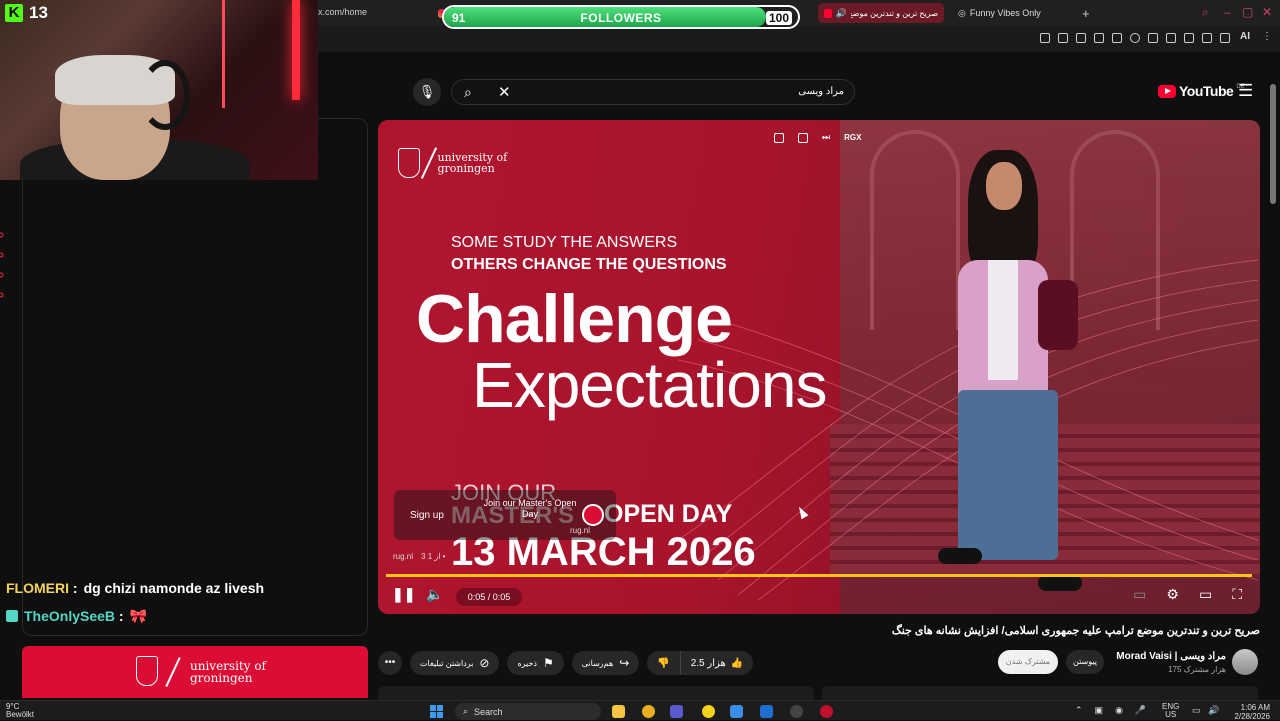 The image size is (1280, 721). I want to click on scrollbar-thumb, so click(1273, 144).